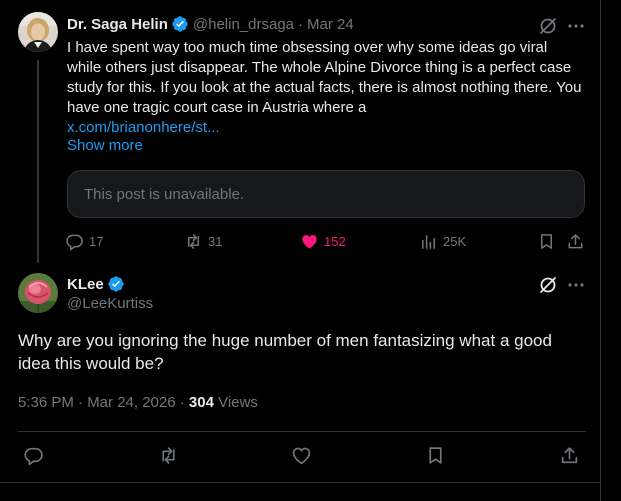 Image resolution: width=621 pixels, height=501 pixels. Describe the element at coordinates (84, 241) in the screenshot. I see `reply-button: 17` at that location.